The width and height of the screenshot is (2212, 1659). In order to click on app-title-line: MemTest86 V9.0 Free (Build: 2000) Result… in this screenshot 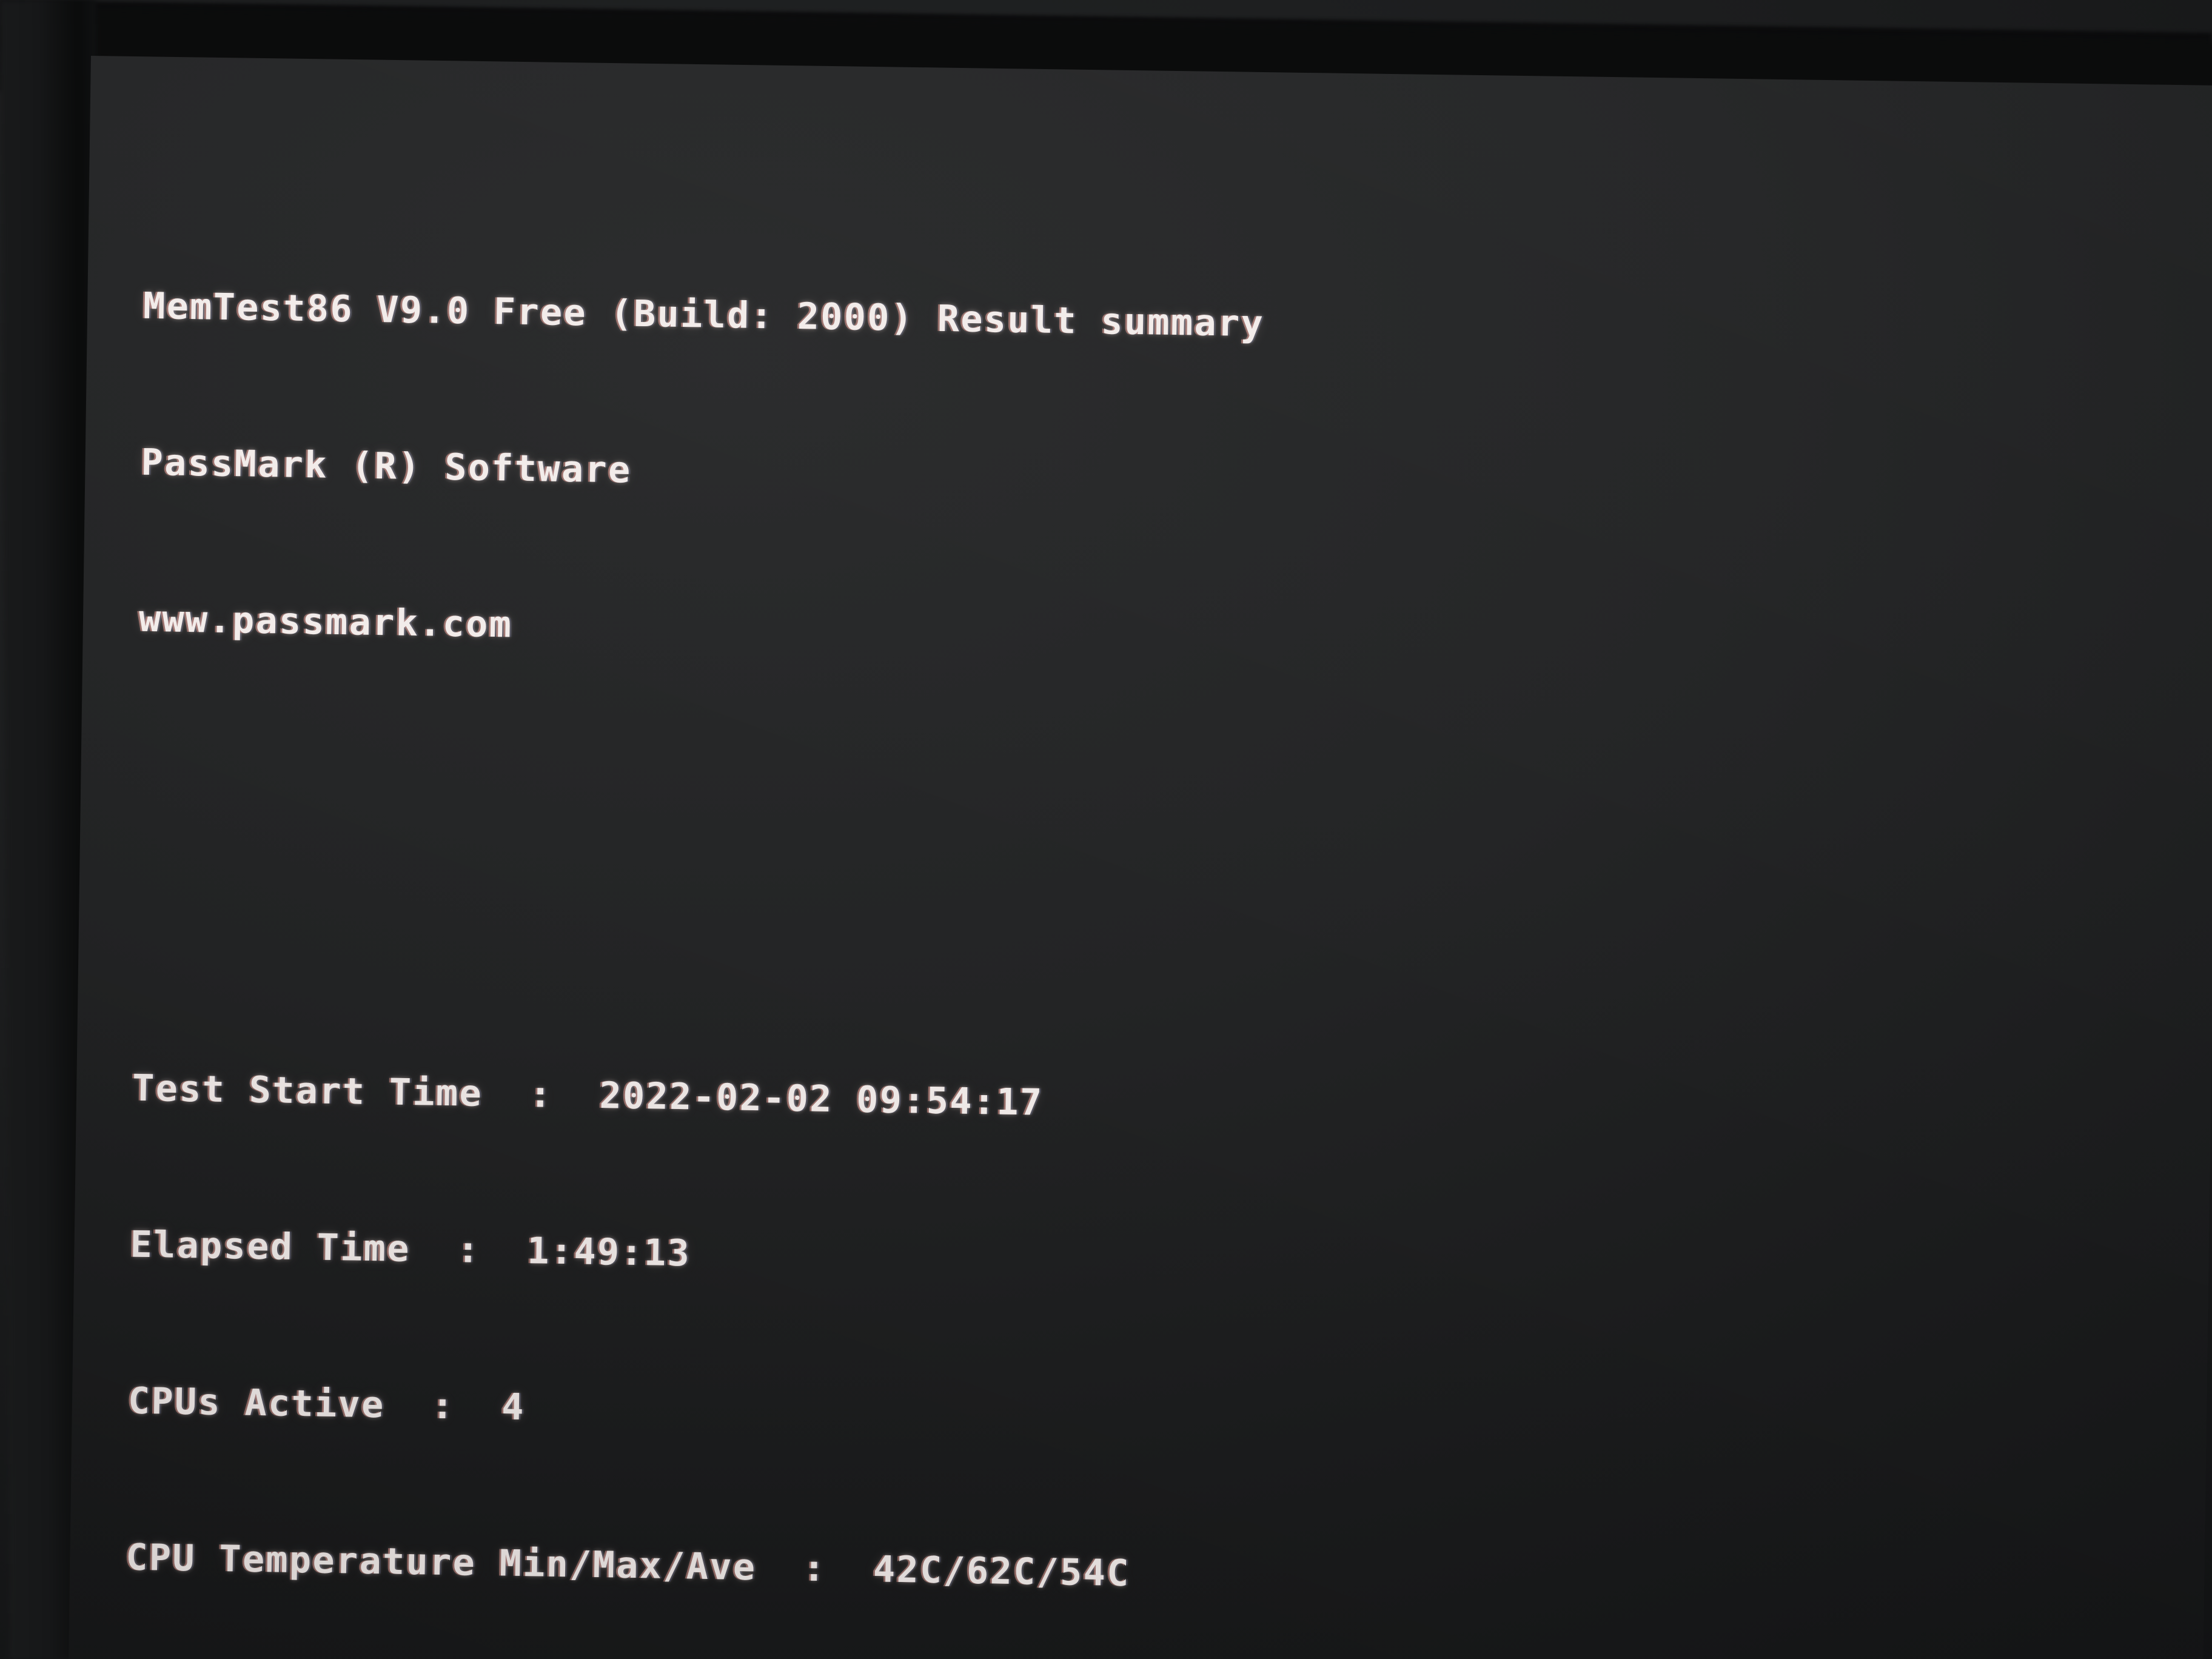, I will do `click(704, 315)`.